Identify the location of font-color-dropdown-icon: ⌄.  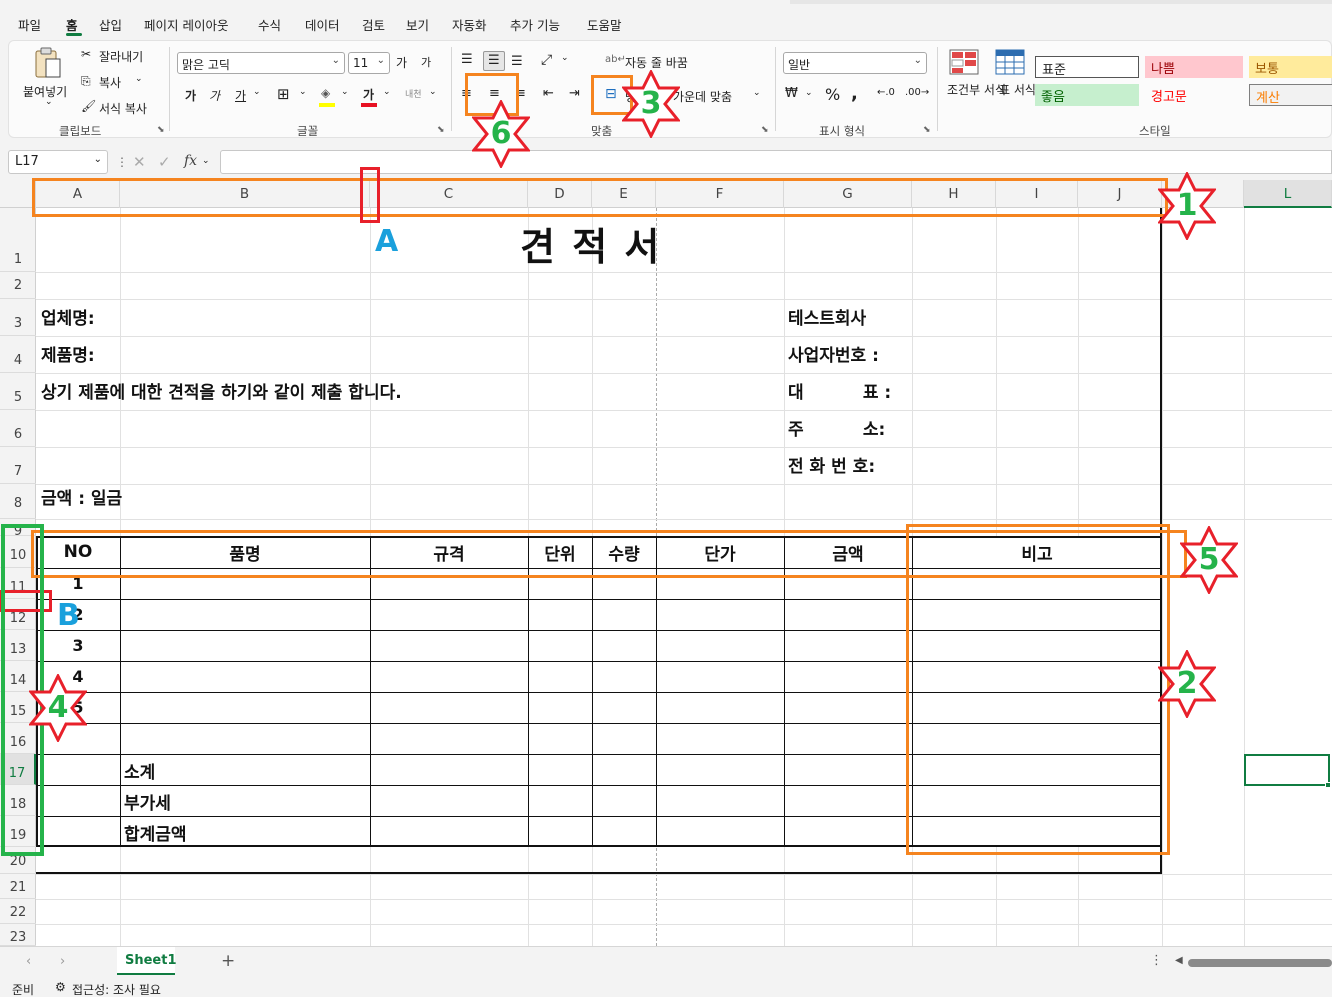
(387, 92).